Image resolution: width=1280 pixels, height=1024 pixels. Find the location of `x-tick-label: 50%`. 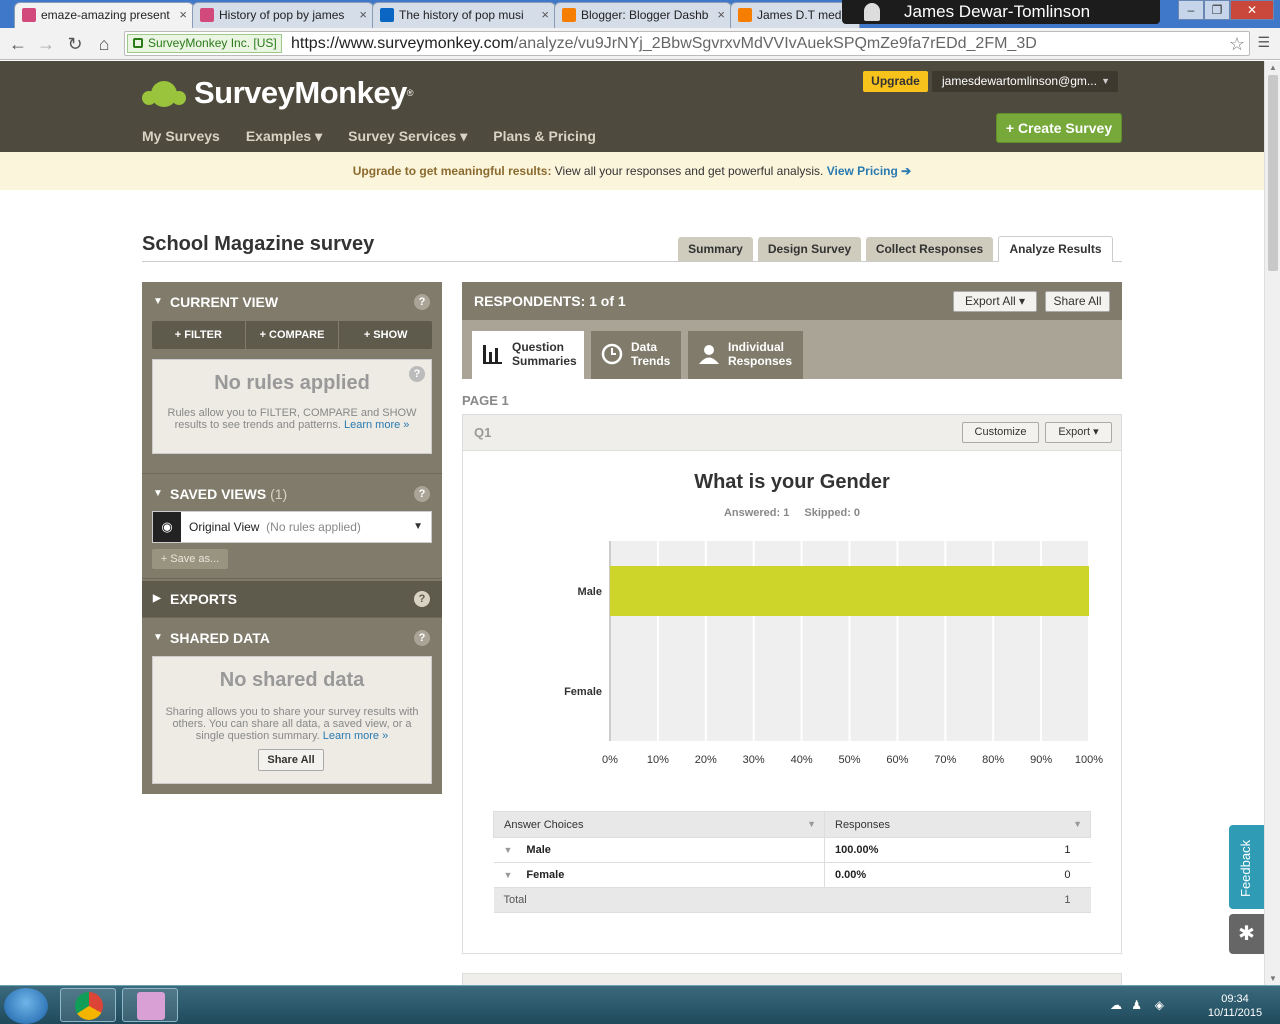

x-tick-label: 50% is located at coordinates (849, 760).